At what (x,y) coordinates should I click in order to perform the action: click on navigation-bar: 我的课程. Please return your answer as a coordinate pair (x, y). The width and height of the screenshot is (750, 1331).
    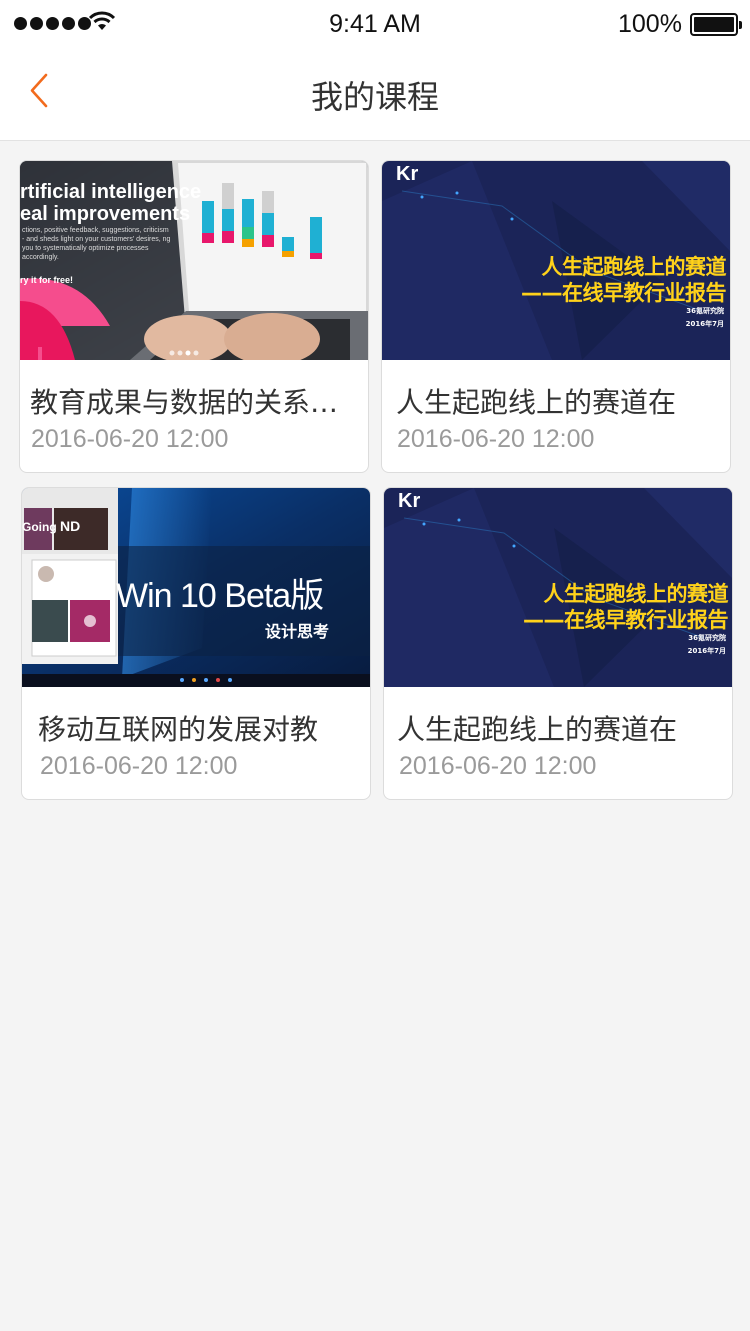
    Looking at the image, I should click on (375, 95).